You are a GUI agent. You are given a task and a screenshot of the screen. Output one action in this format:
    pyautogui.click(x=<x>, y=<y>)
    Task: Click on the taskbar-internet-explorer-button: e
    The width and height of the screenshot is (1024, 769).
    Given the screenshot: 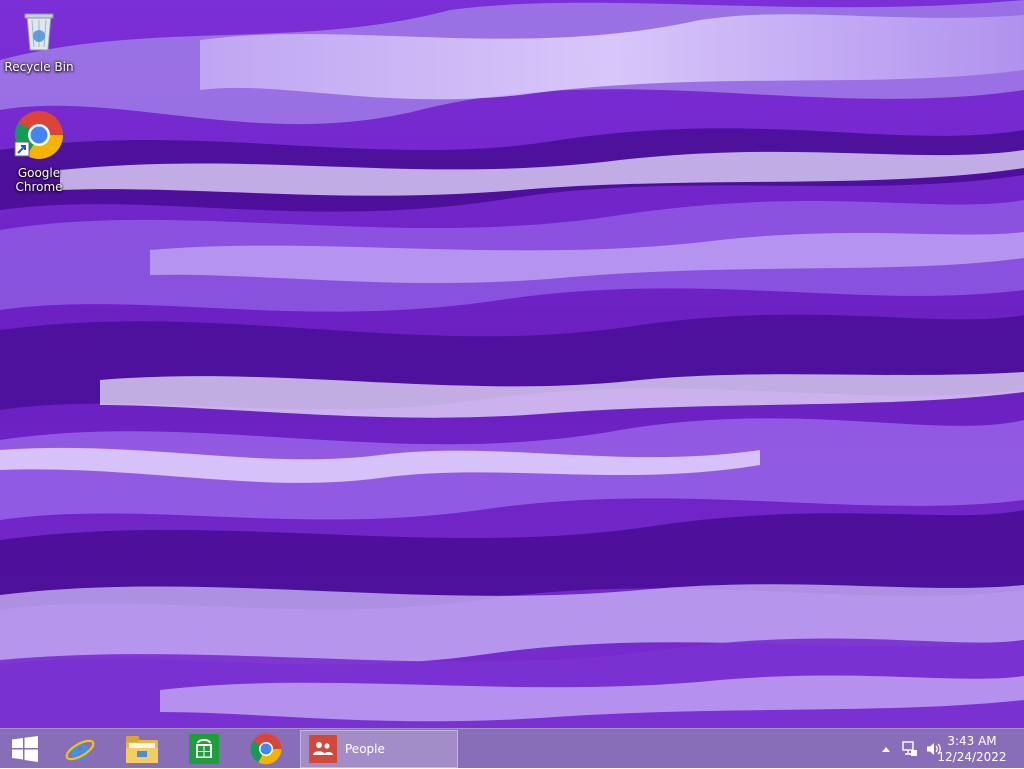 What is the action you would take?
    pyautogui.click(x=80, y=749)
    